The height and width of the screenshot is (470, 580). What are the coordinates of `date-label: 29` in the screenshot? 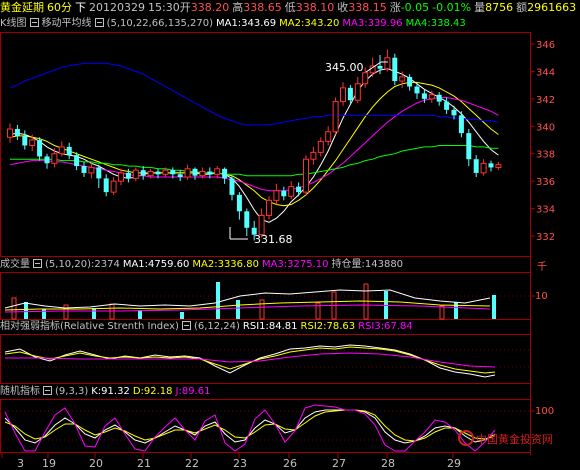 It's located at (454, 463).